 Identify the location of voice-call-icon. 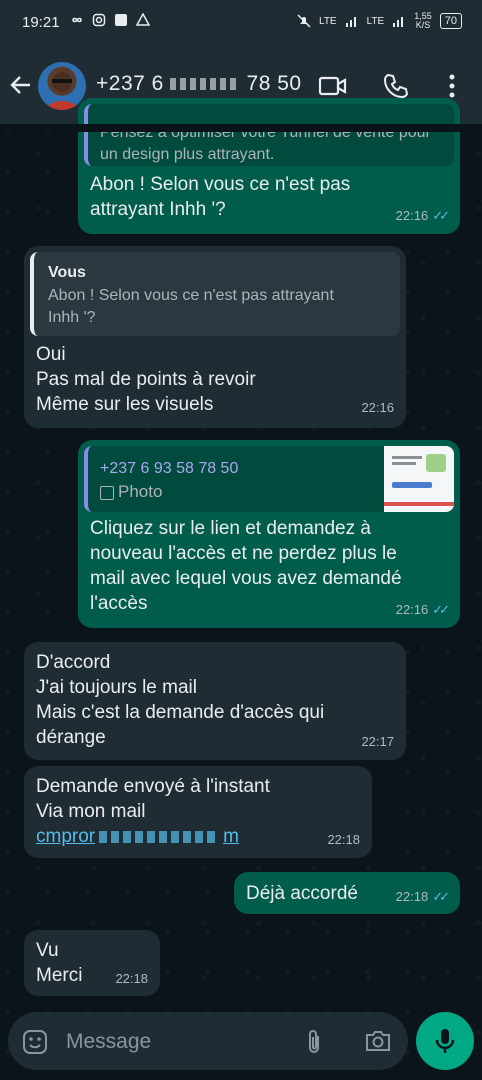
(396, 86).